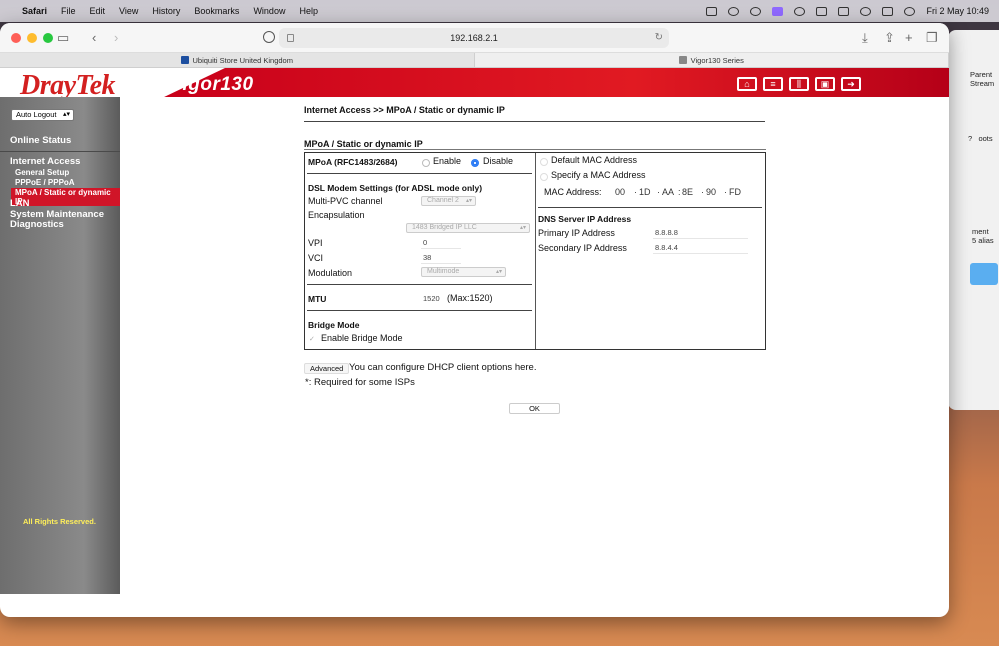  Describe the element at coordinates (800, 11) in the screenshot. I see `user-icon` at that location.